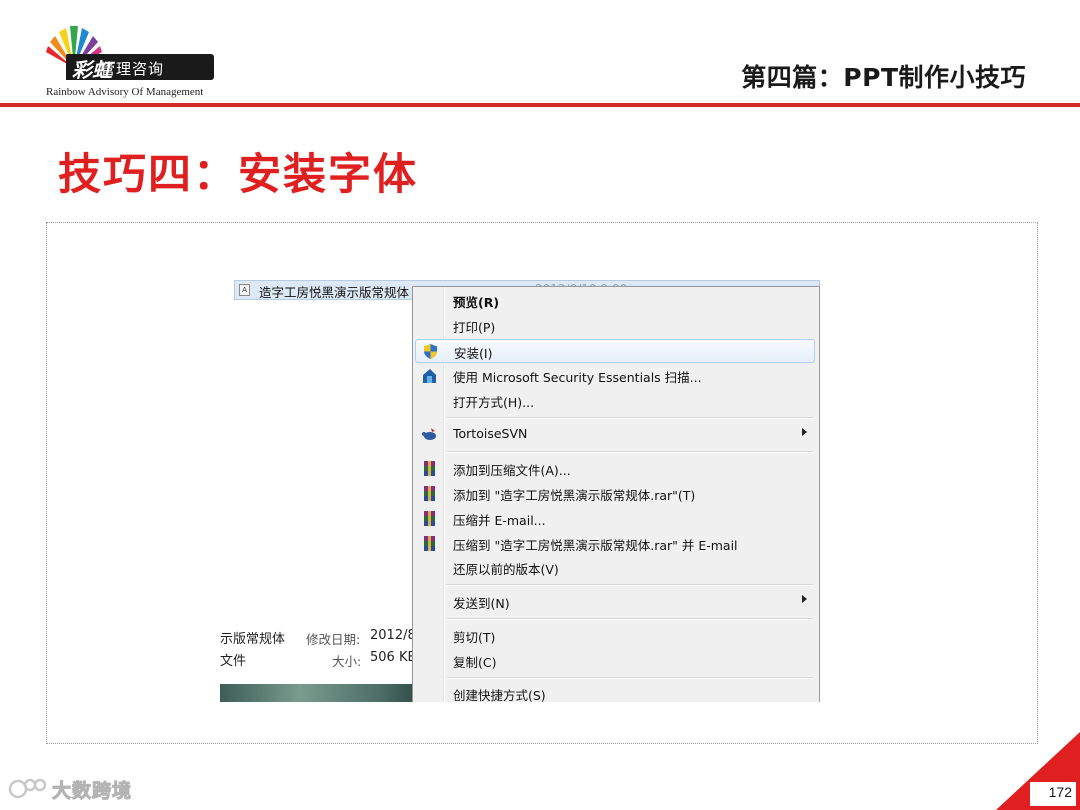  Describe the element at coordinates (334, 292) in the screenshot. I see `file-name: 造字工房悦黑演示版常规体` at that location.